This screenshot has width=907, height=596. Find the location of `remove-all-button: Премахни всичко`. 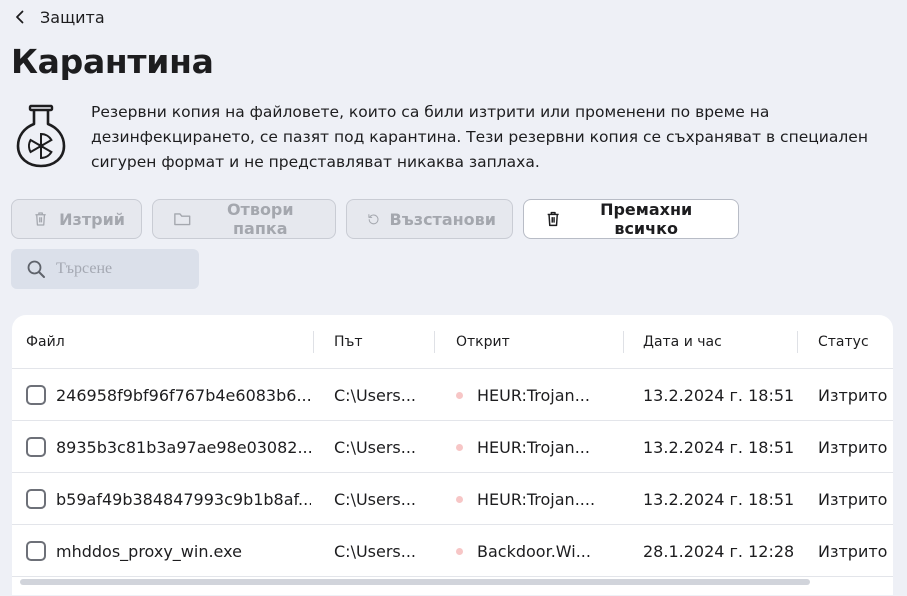

remove-all-button: Премахни всичко is located at coordinates (631, 219).